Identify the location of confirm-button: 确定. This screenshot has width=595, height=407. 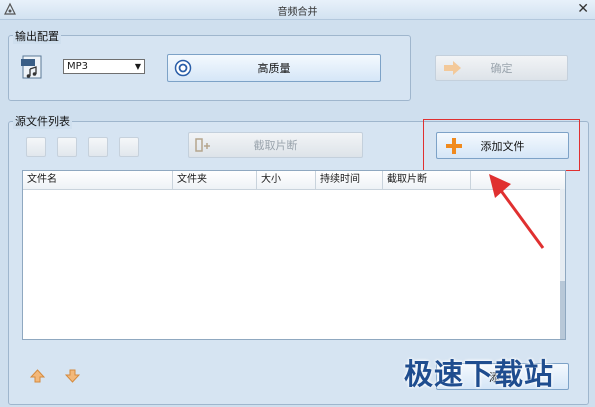
(501, 68).